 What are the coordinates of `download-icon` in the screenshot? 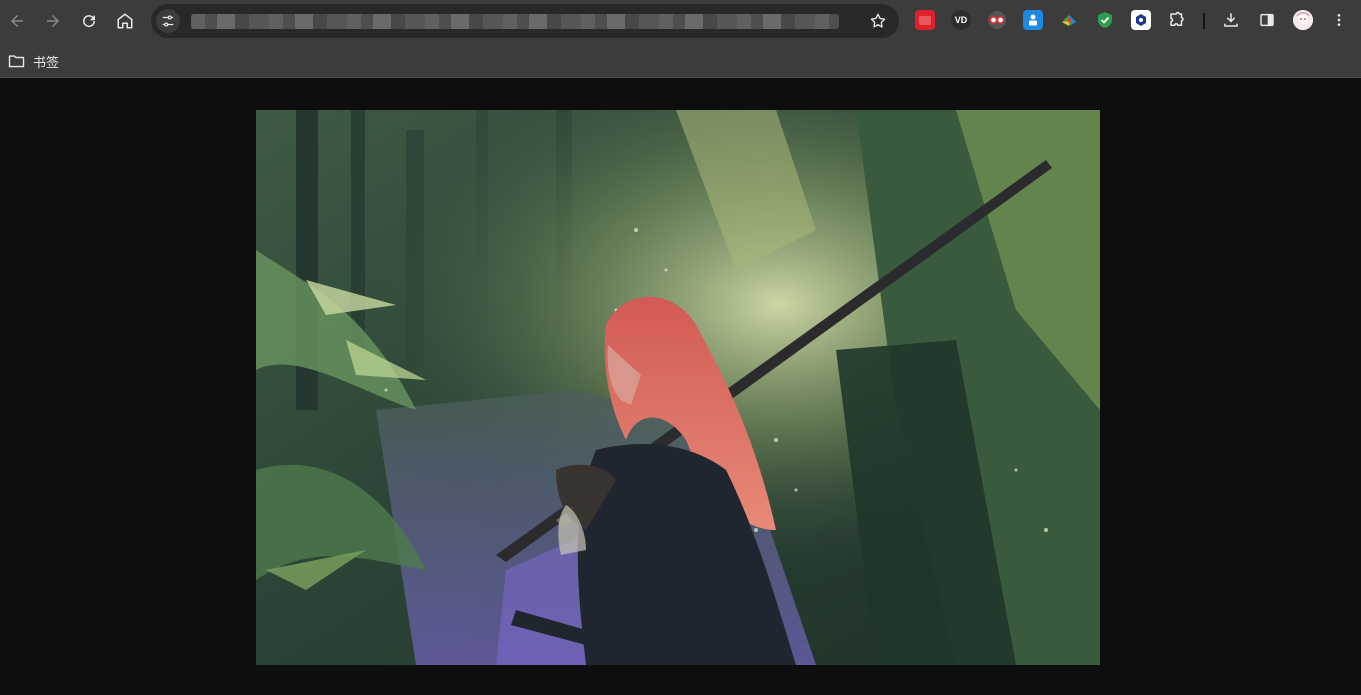 It's located at (1231, 20).